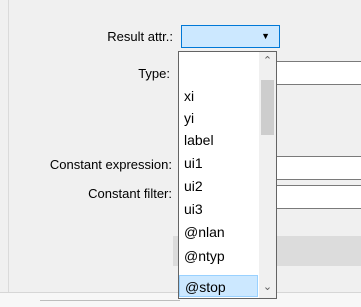 The image size is (361, 307). What do you see at coordinates (204, 232) in the screenshot?
I see `dropdown-option-nlan: @nlan` at bounding box center [204, 232].